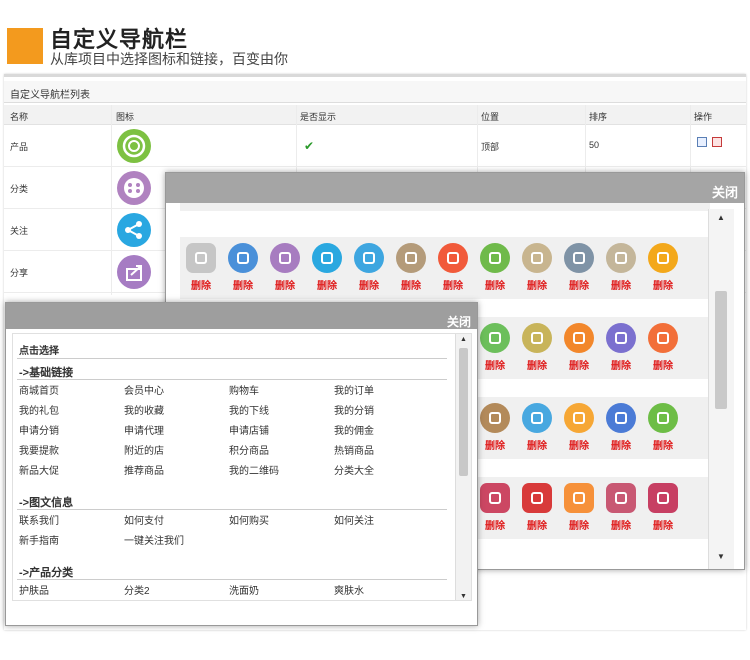 The width and height of the screenshot is (750, 660). Describe the element at coordinates (621, 258) in the screenshot. I see `document-icon` at that location.